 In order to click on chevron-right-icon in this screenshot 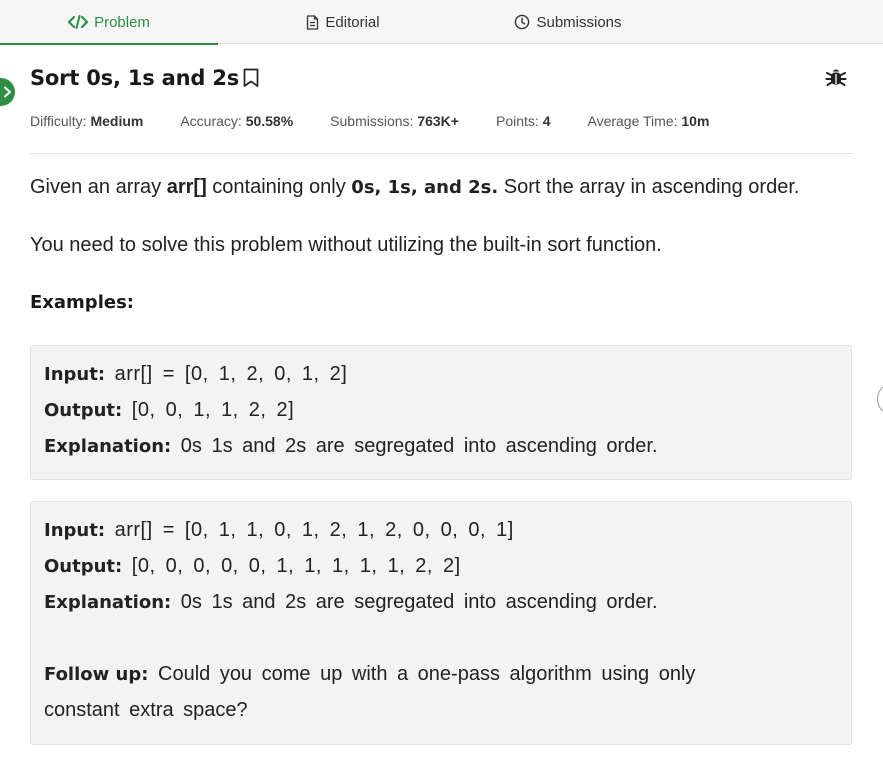, I will do `click(7, 92)`.